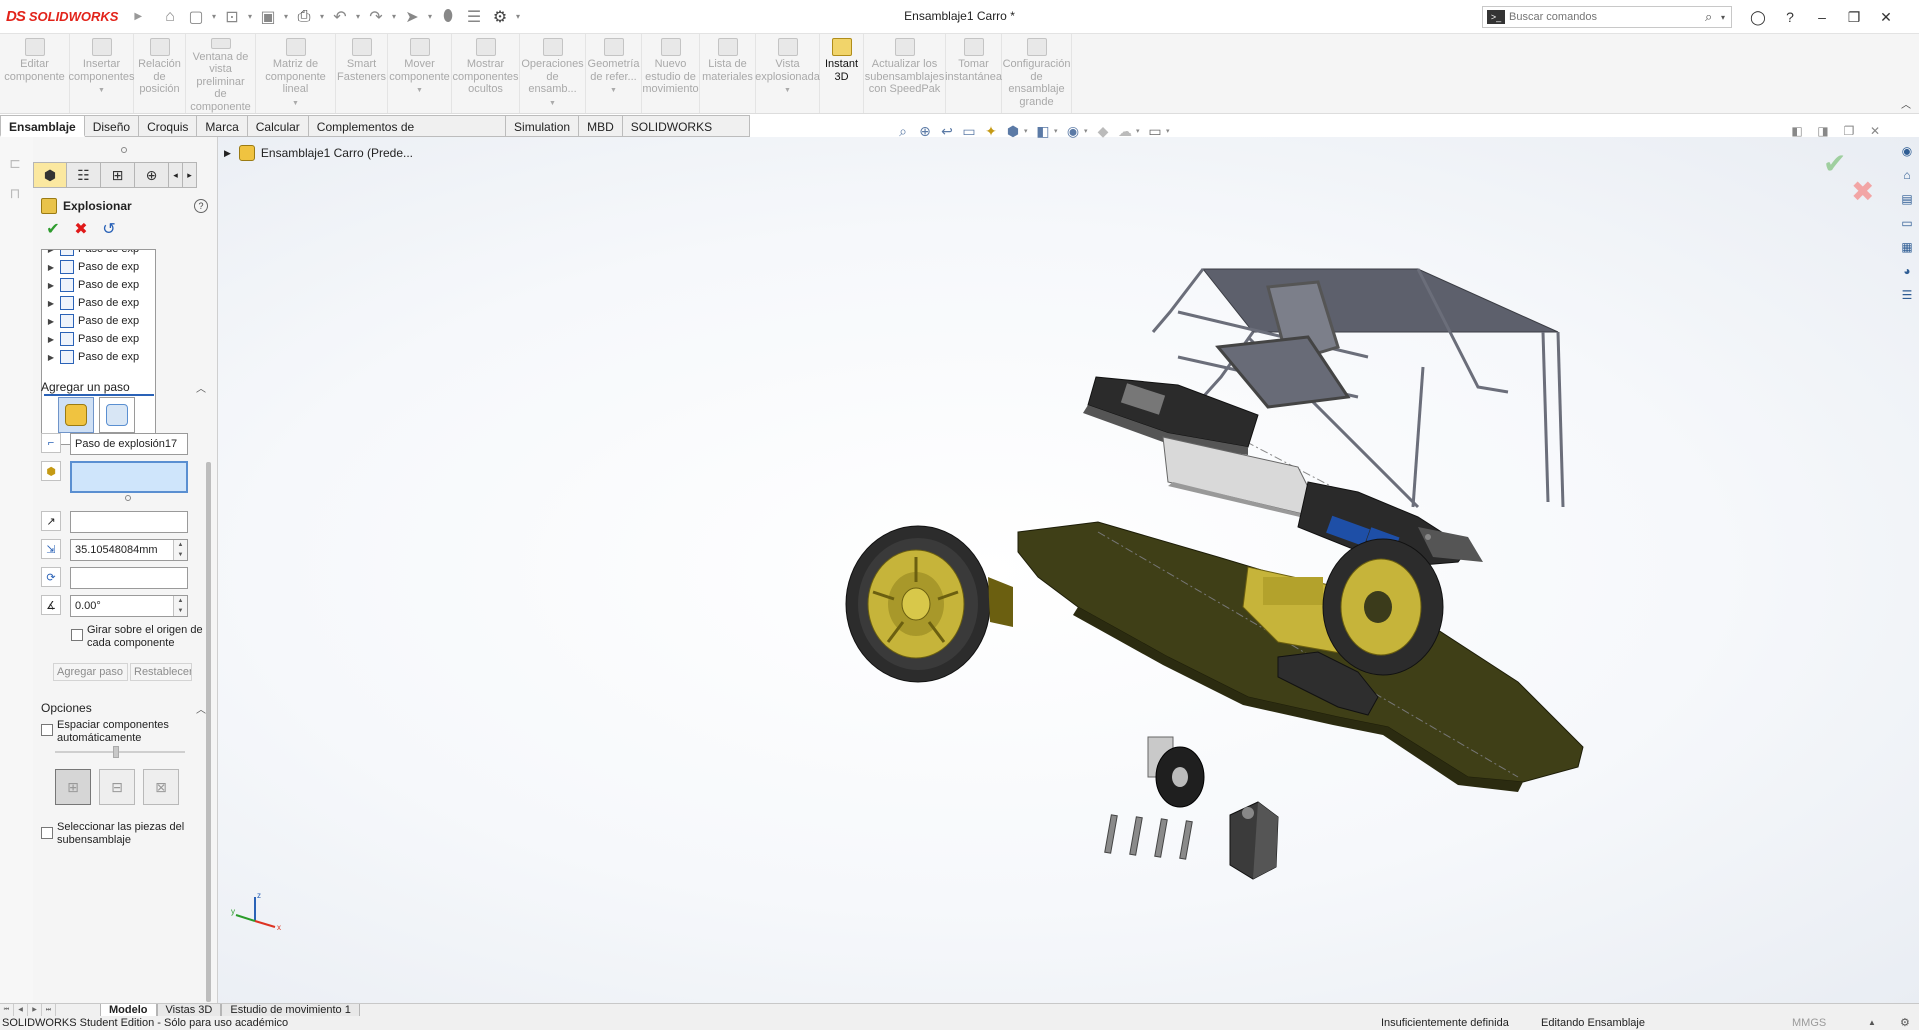 Image resolution: width=1919 pixels, height=1030 pixels. What do you see at coordinates (486, 73) in the screenshot?
I see `ribbon-button-7: Mostrar componentes ocultos` at bounding box center [486, 73].